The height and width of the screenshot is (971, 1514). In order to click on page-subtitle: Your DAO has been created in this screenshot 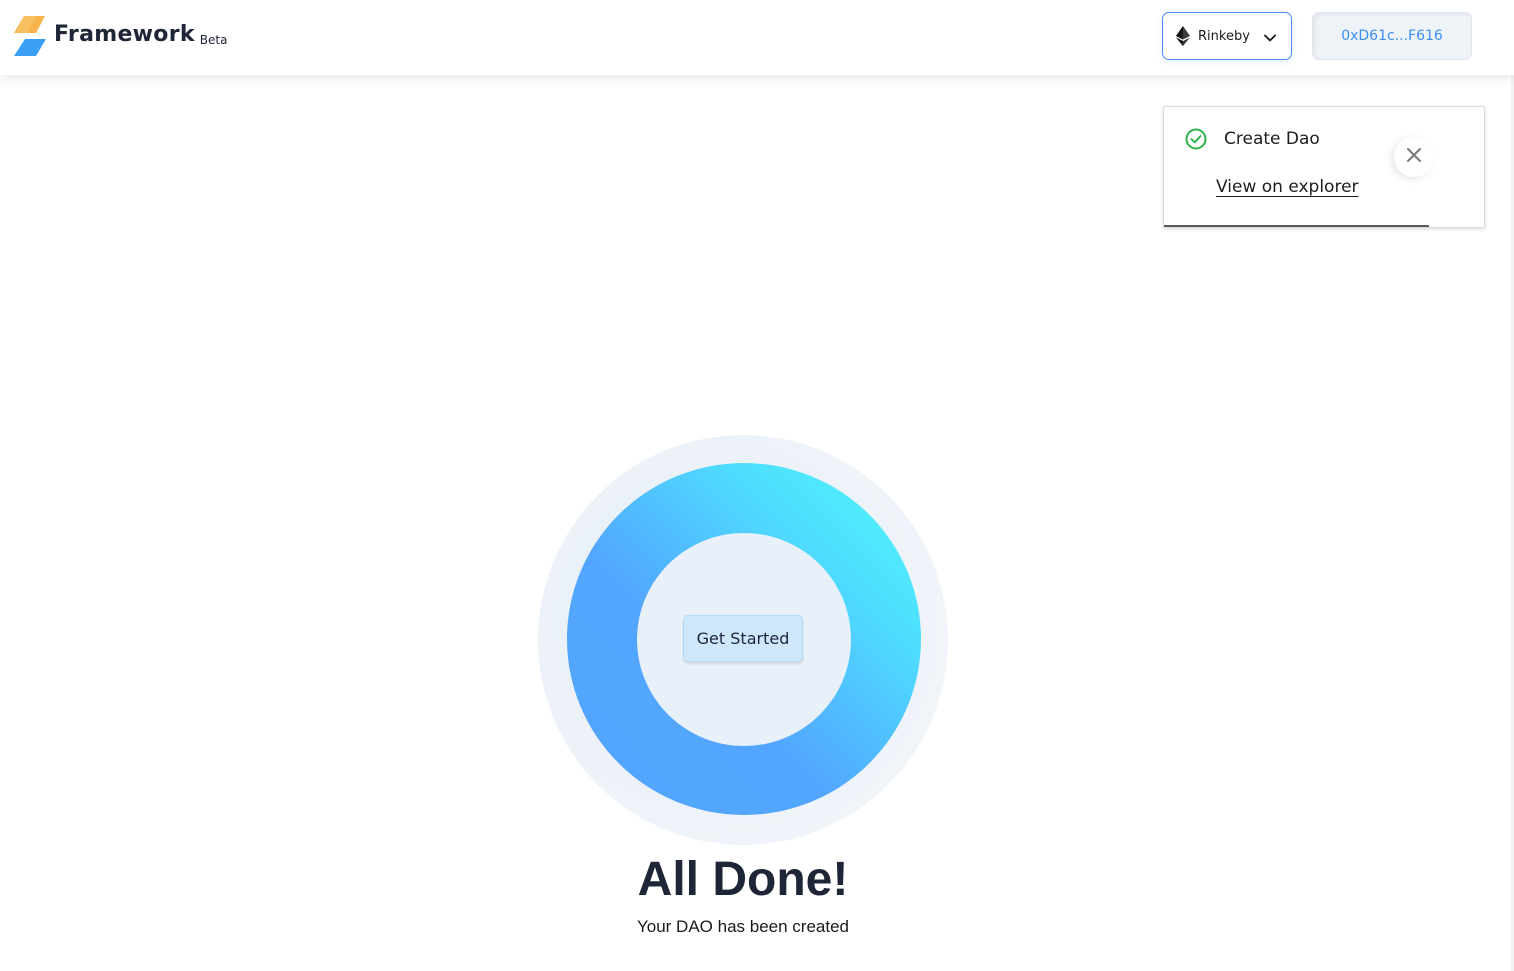, I will do `click(742, 926)`.